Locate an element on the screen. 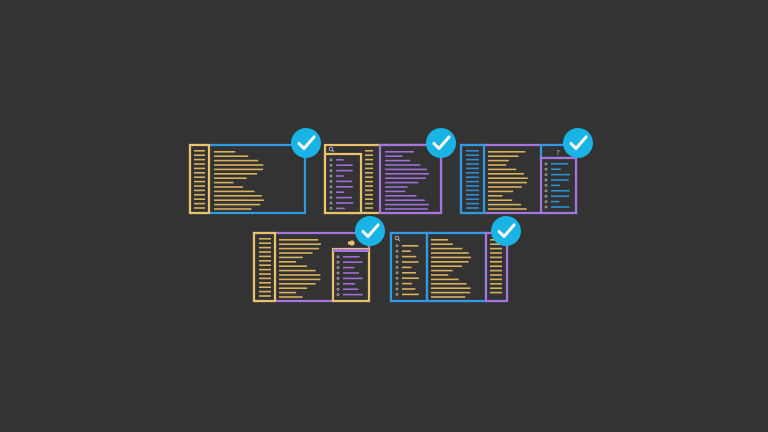 This screenshot has height=432, width=768. check-badge-circle is located at coordinates (506, 231).